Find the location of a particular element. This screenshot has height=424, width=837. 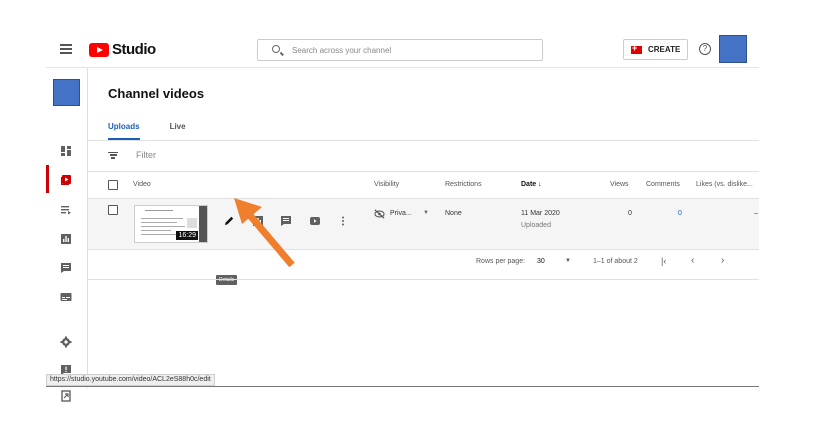

filter-icon is located at coordinates (113, 155).